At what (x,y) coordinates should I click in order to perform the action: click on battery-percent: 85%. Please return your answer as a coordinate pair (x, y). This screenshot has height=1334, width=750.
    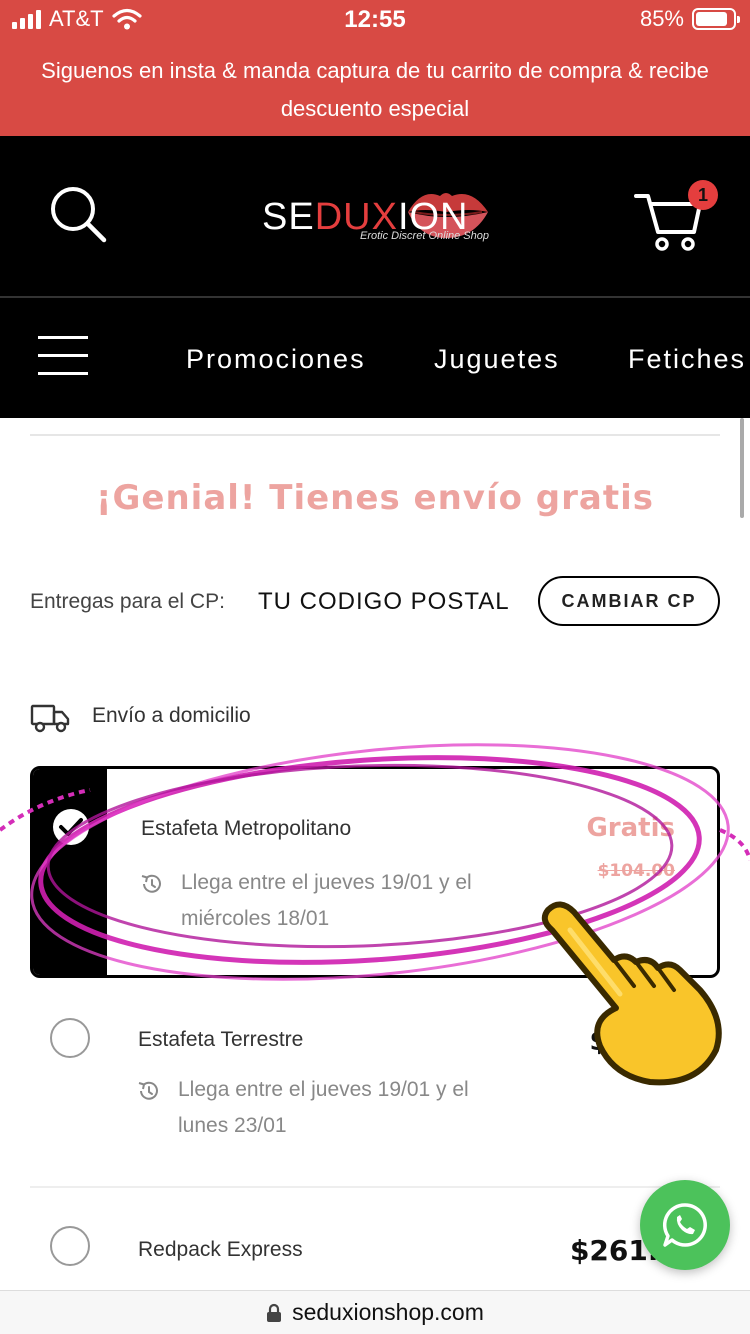
    Looking at the image, I should click on (661, 18).